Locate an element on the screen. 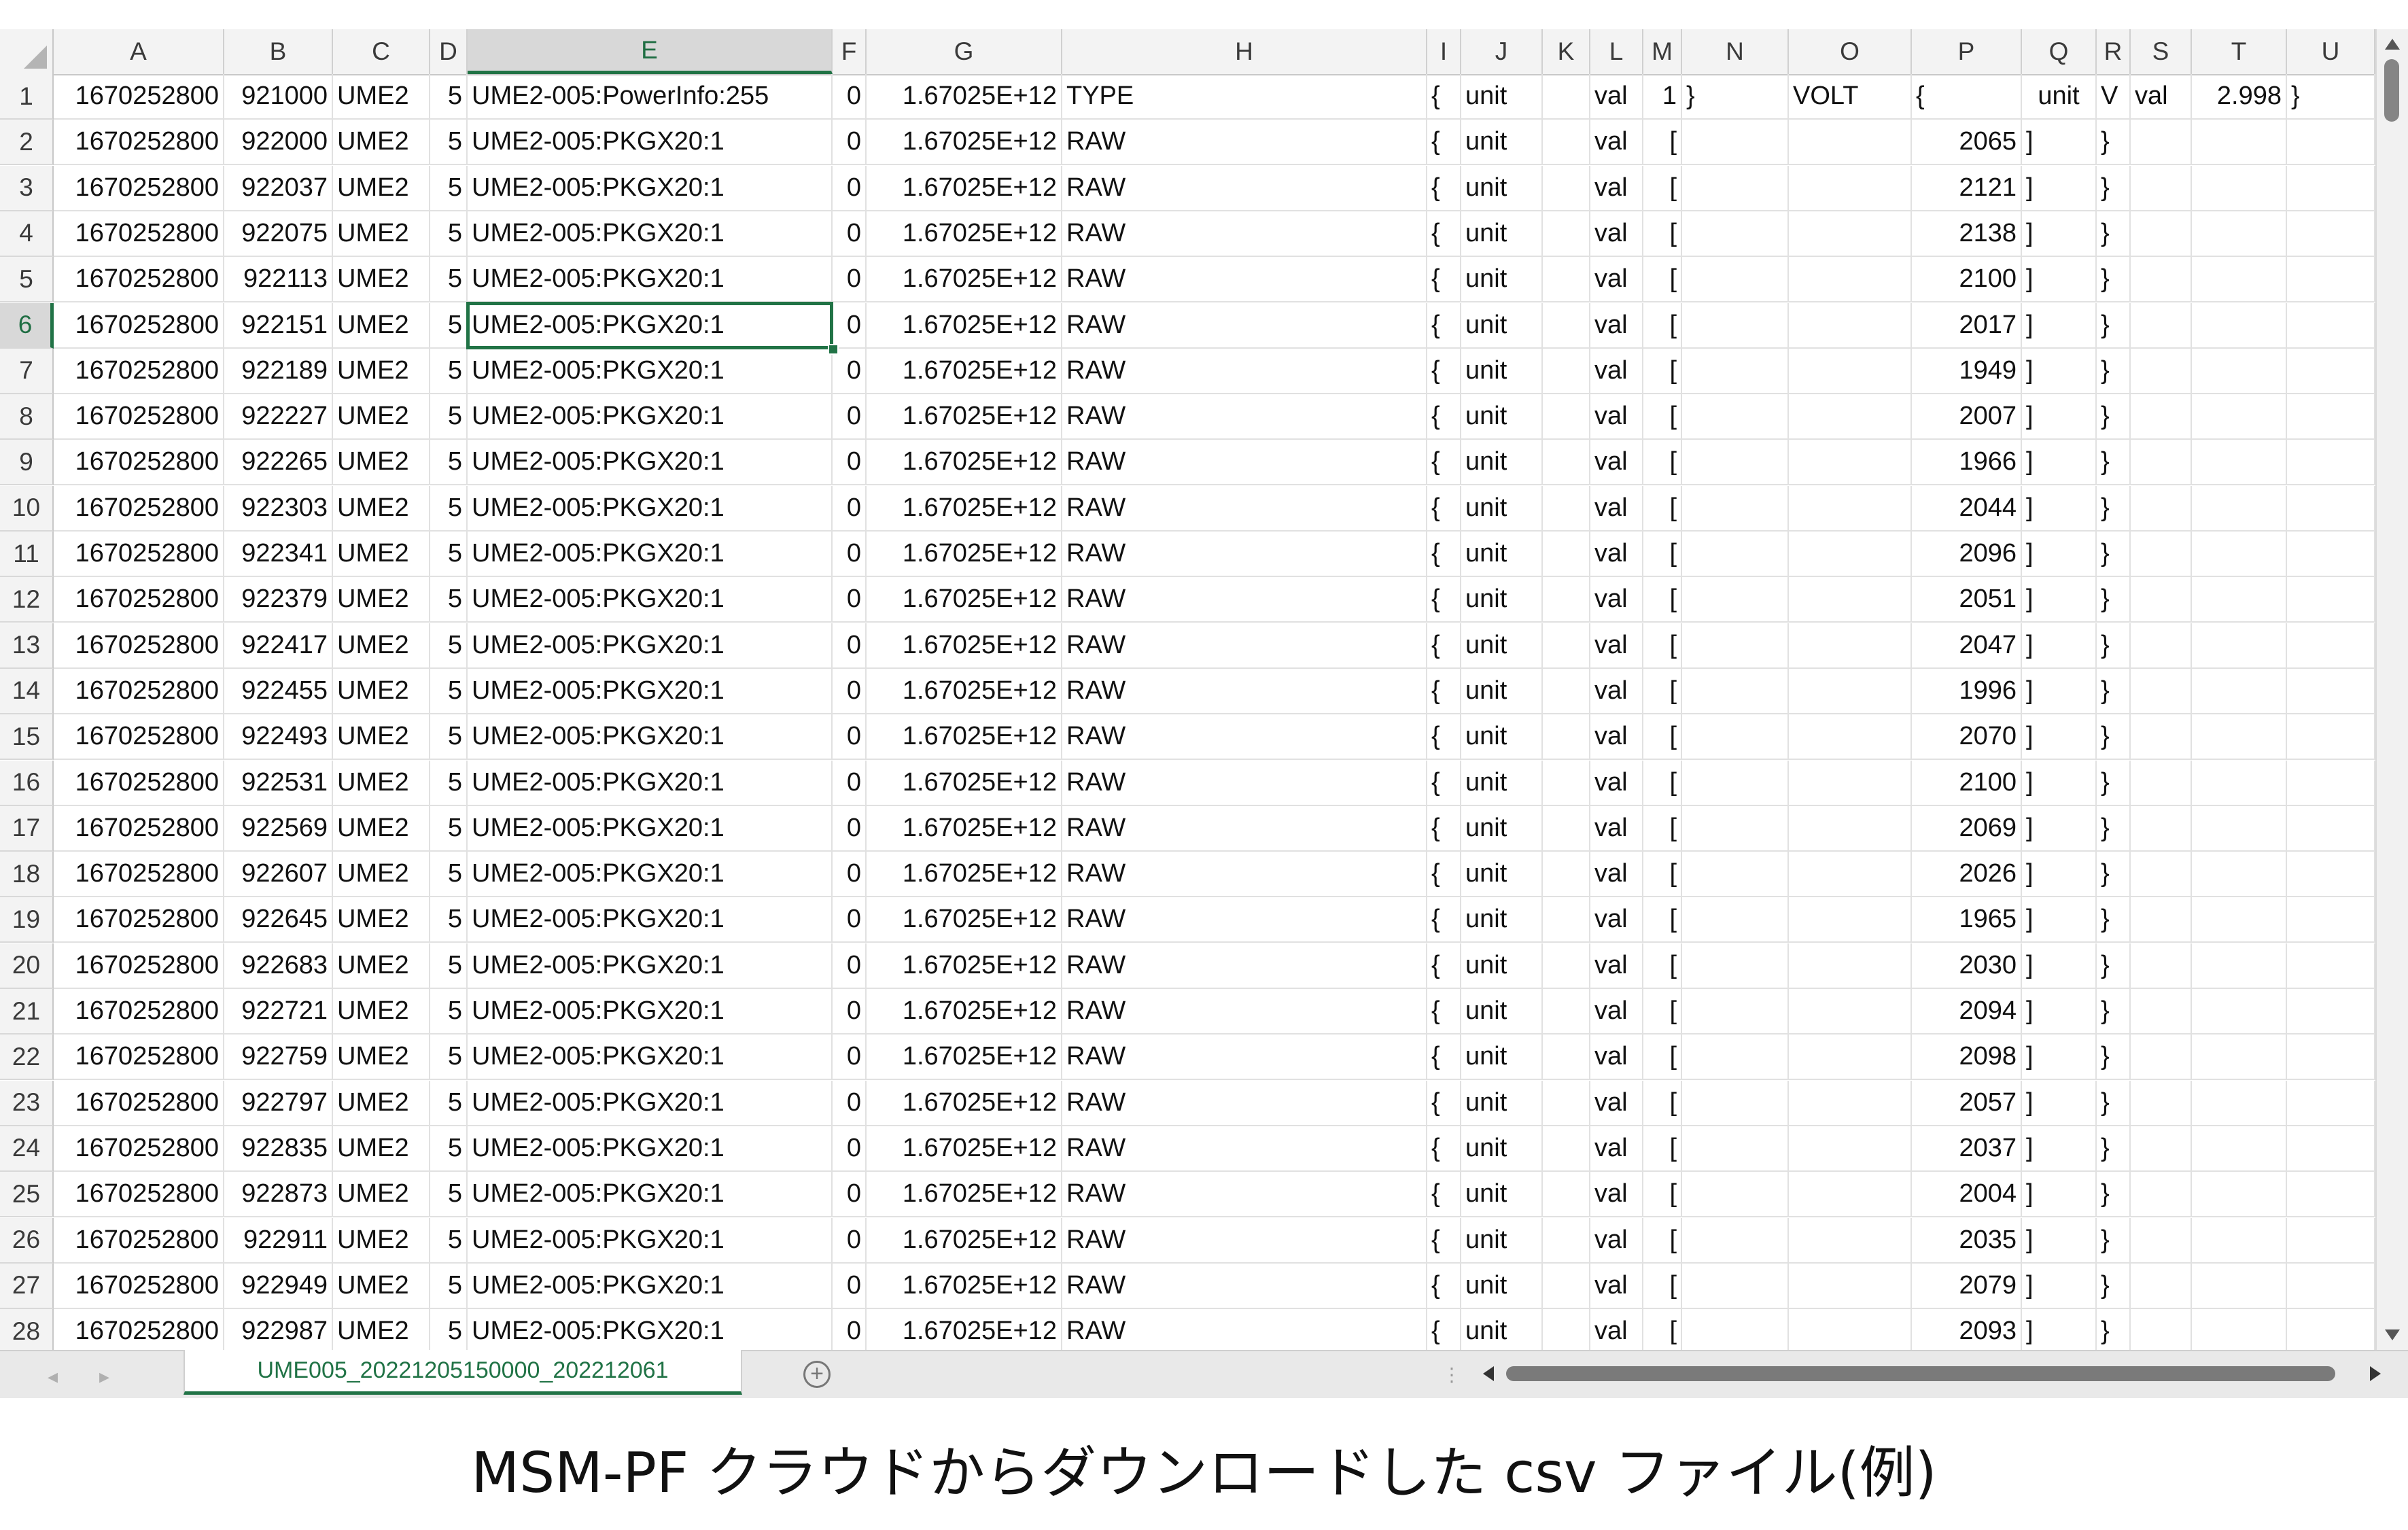 This screenshot has height=1530, width=2408. sheet-tab: UME005_20221205150000_202212061 is located at coordinates (463, 1372).